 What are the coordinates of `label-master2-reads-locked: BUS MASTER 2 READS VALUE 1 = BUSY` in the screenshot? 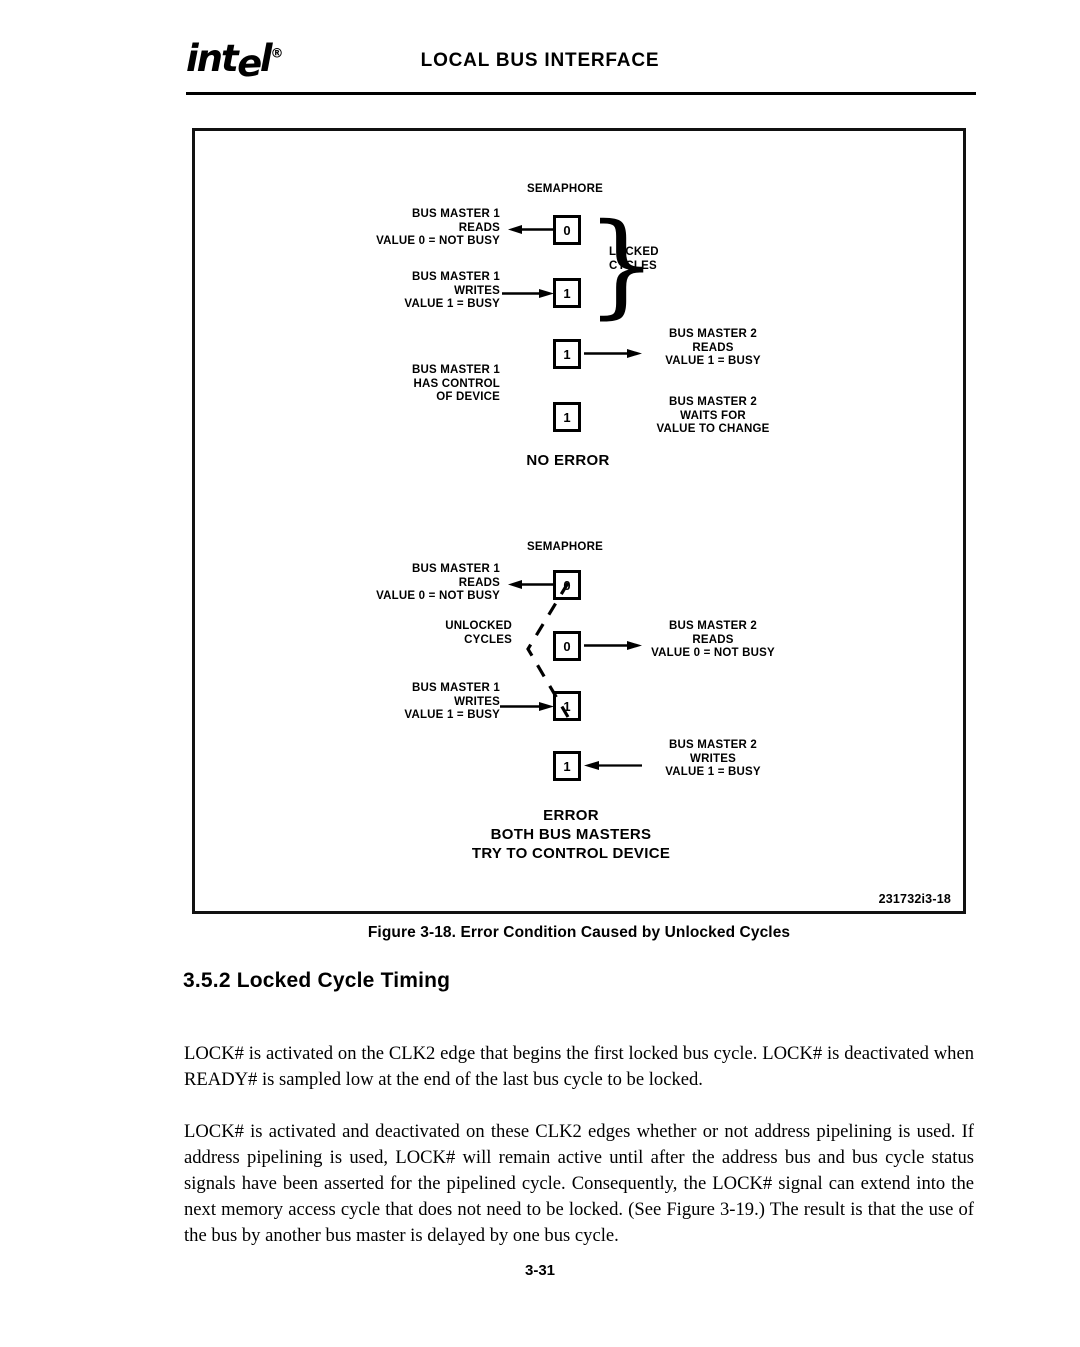 It's located at (713, 347).